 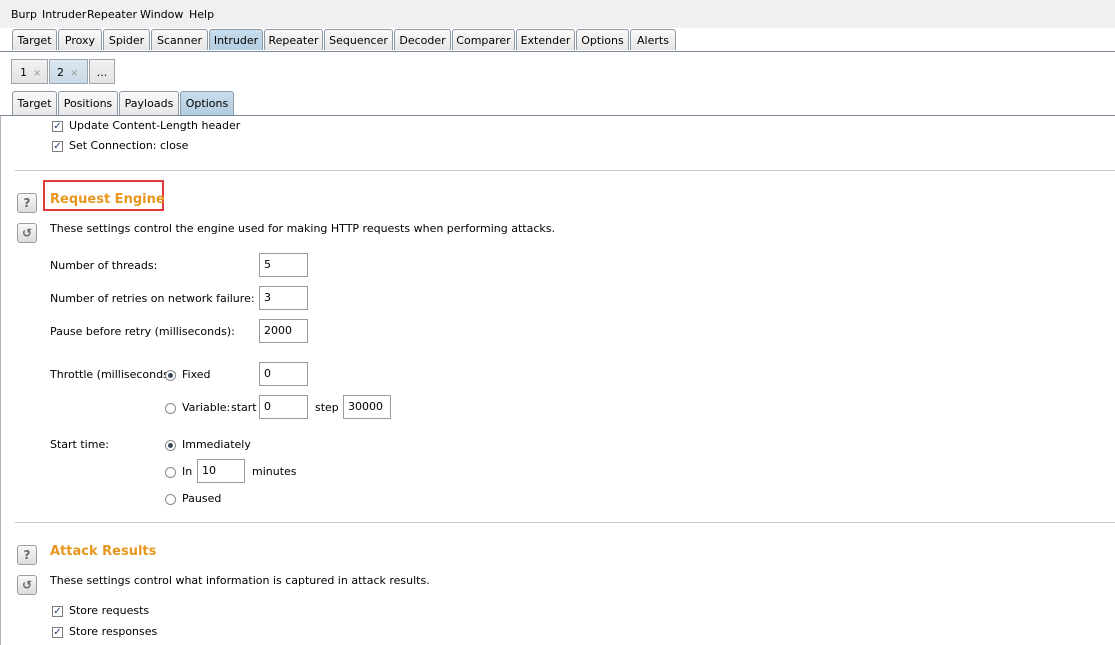 I want to click on request-engine-title: Request Engine, so click(x=107, y=199).